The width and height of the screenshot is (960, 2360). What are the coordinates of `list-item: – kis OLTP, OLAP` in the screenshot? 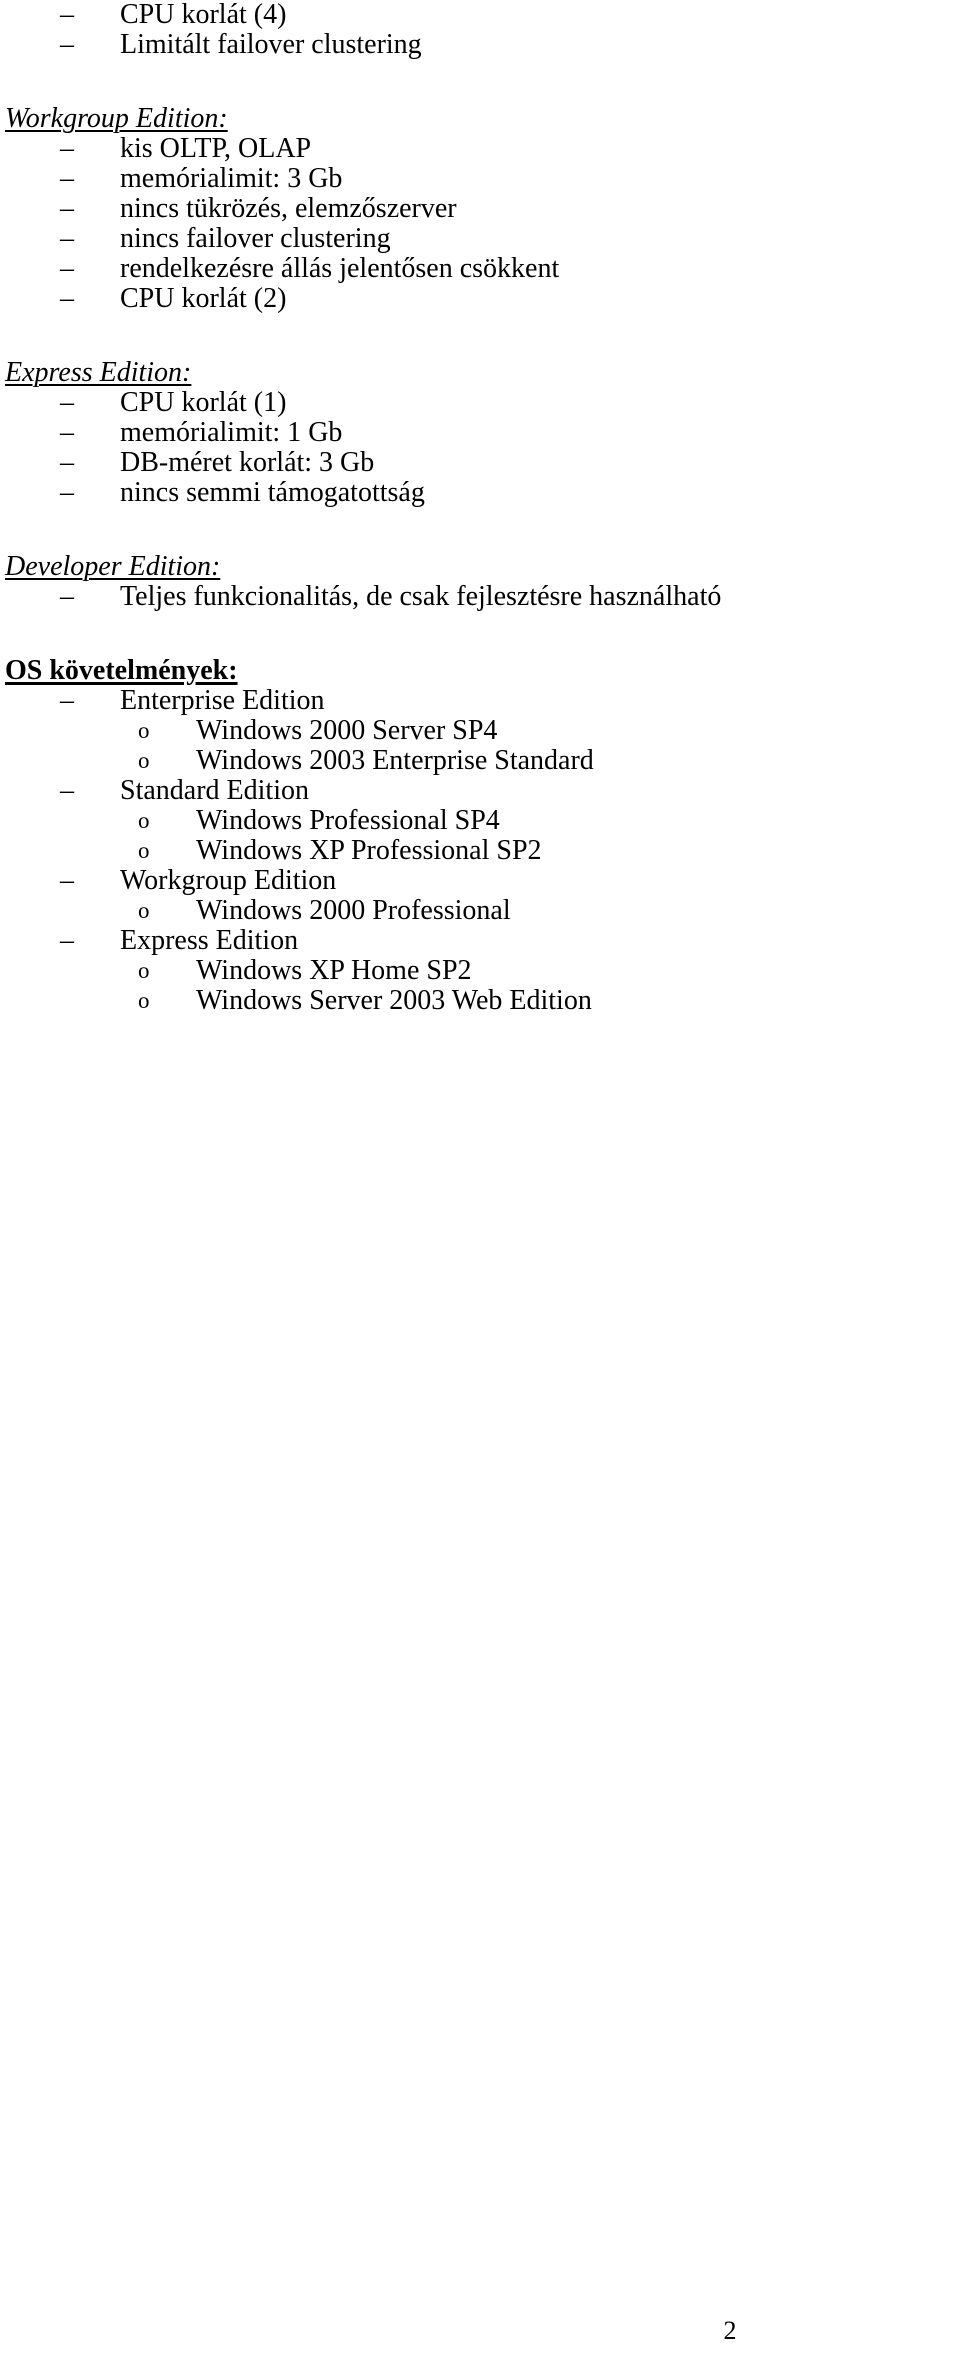 It's located at (480, 149).